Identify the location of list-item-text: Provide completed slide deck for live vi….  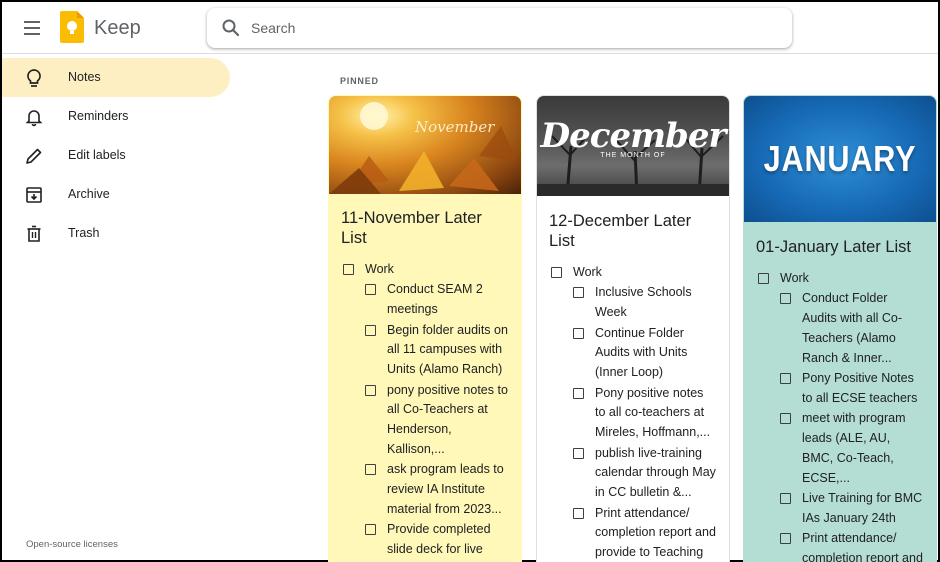
(439, 542).